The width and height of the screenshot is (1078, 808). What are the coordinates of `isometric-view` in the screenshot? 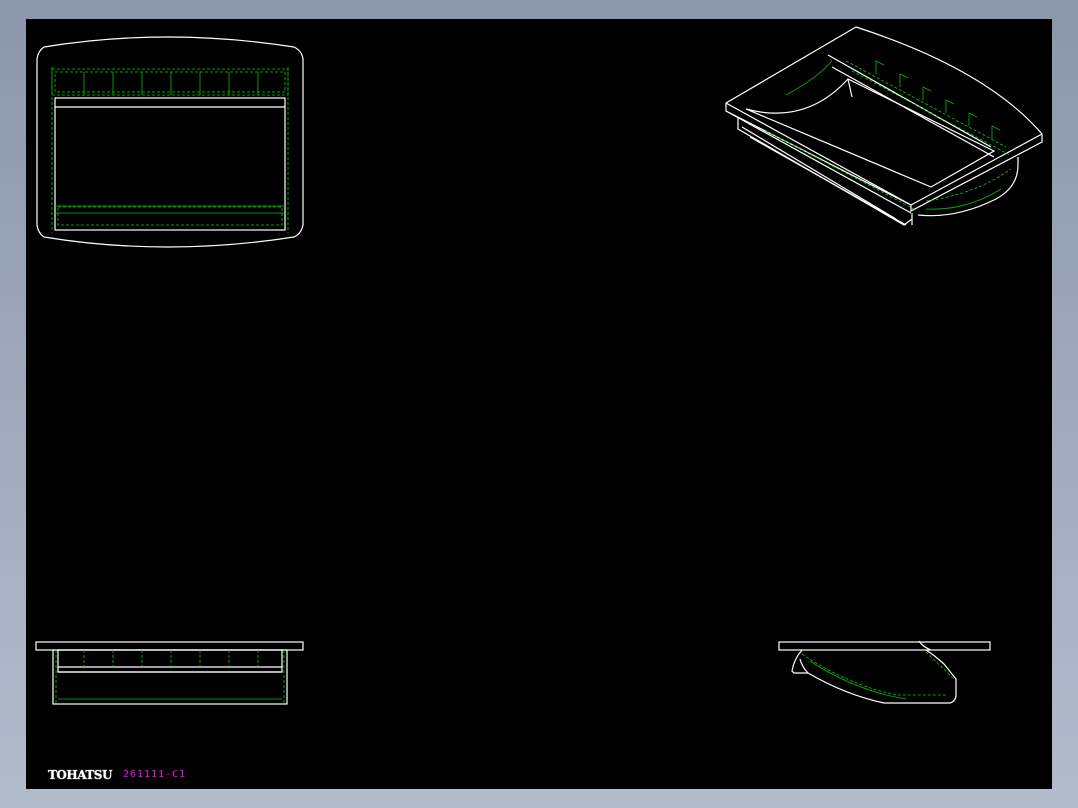 It's located at (884, 126).